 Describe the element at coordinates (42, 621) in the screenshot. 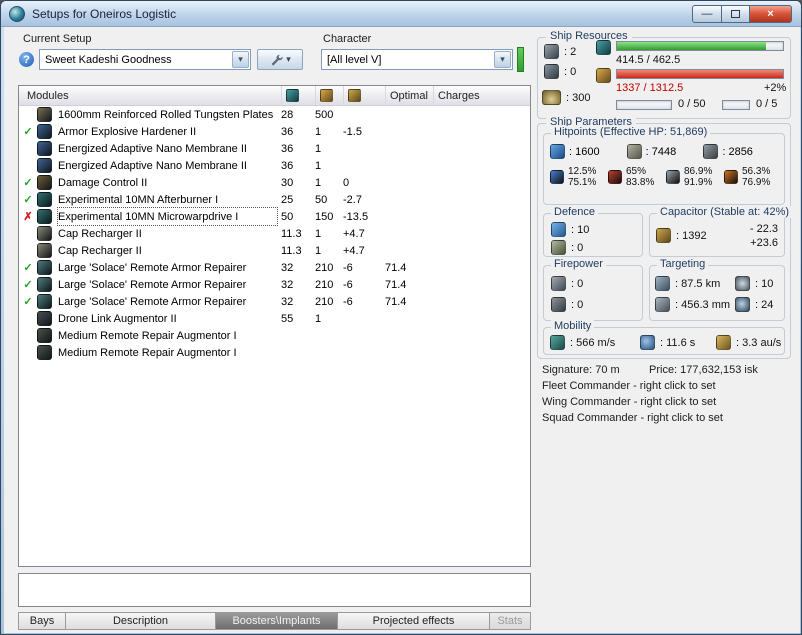

I see `tab-bays: Bays` at that location.